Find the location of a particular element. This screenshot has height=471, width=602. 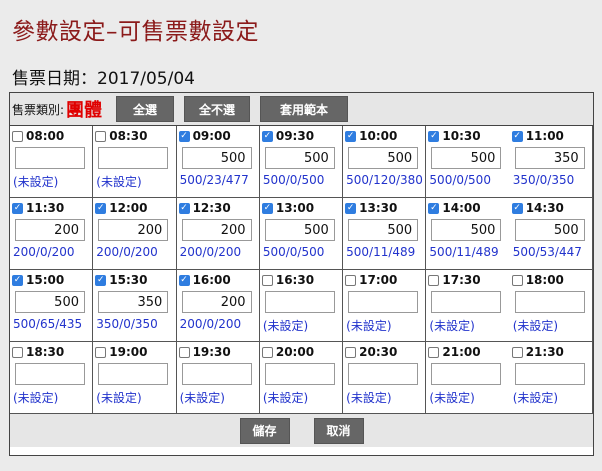

time-slot-cell: ✓ 15:30 350/0/350 is located at coordinates (135, 306).